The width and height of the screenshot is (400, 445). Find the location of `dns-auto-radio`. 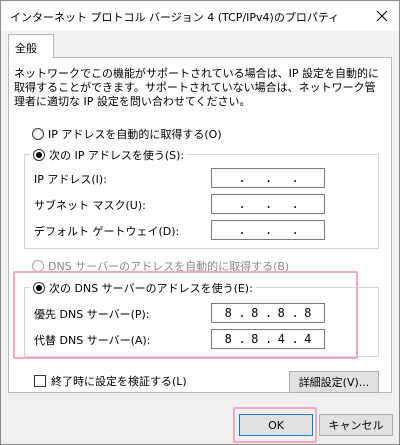

dns-auto-radio is located at coordinates (38, 266).